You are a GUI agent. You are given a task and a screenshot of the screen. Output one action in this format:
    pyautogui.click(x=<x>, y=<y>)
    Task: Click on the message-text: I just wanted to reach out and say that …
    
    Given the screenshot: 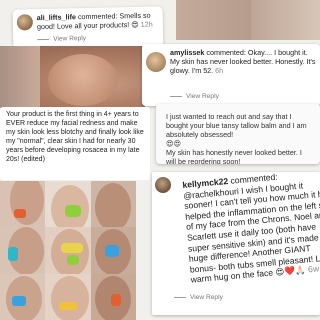 What is the action you would take?
    pyautogui.click(x=236, y=138)
    